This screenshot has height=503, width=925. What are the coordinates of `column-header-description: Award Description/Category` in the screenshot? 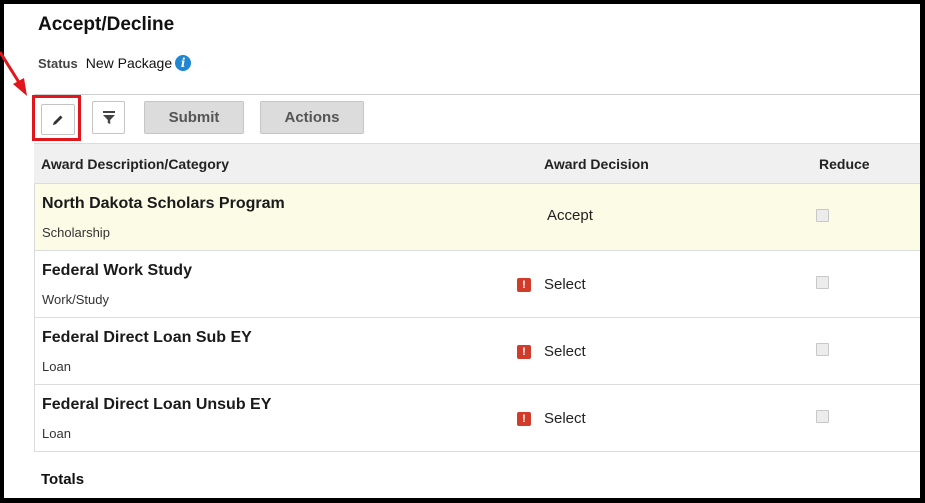 It's located at (135, 164).